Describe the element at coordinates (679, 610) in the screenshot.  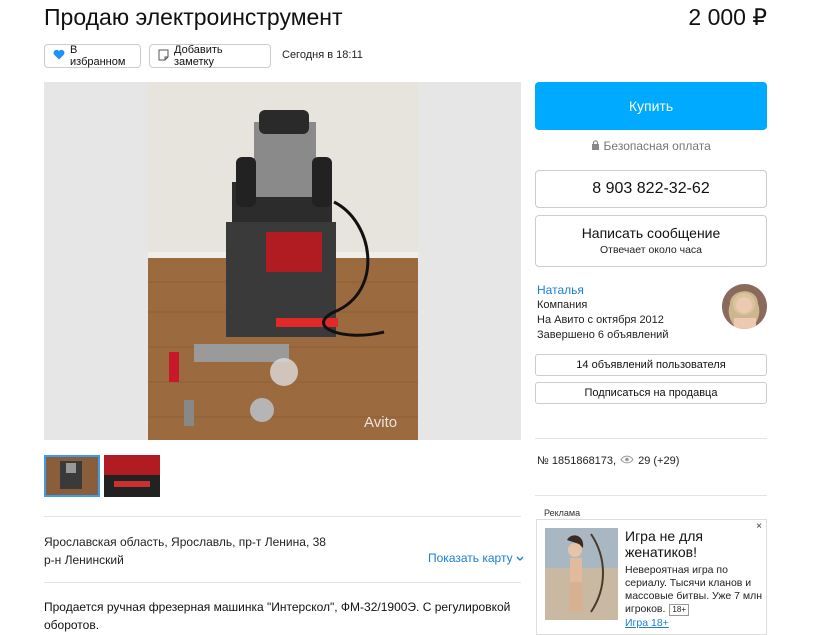
I see `age-badge: 18+` at that location.